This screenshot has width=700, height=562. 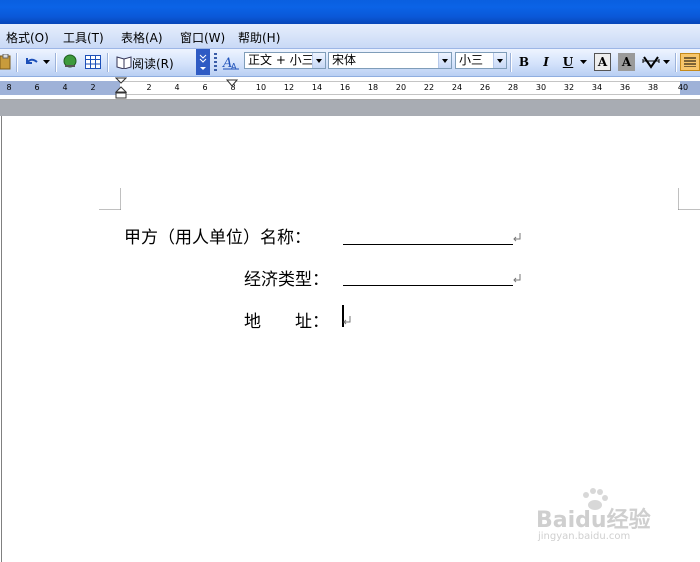 What do you see at coordinates (93, 62) in the screenshot?
I see `table-icon` at bounding box center [93, 62].